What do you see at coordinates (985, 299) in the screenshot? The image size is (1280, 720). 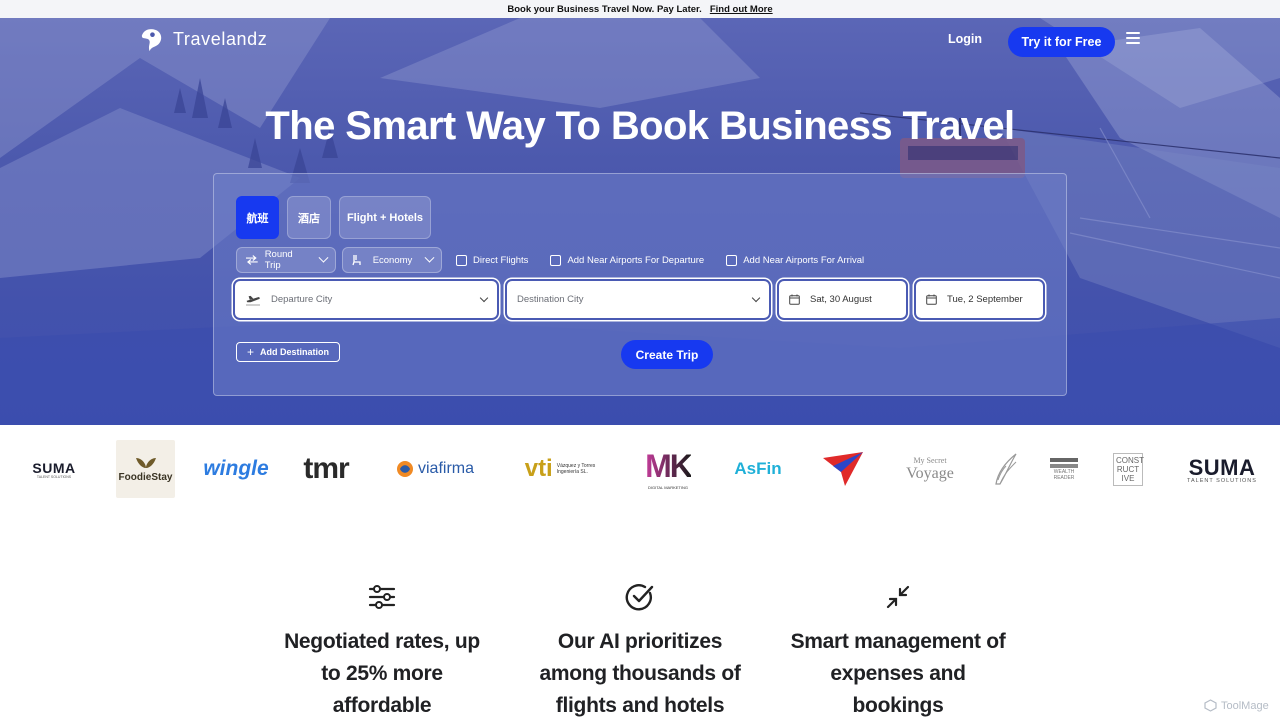 I see `return-date-value: Tue, 2 September` at bounding box center [985, 299].